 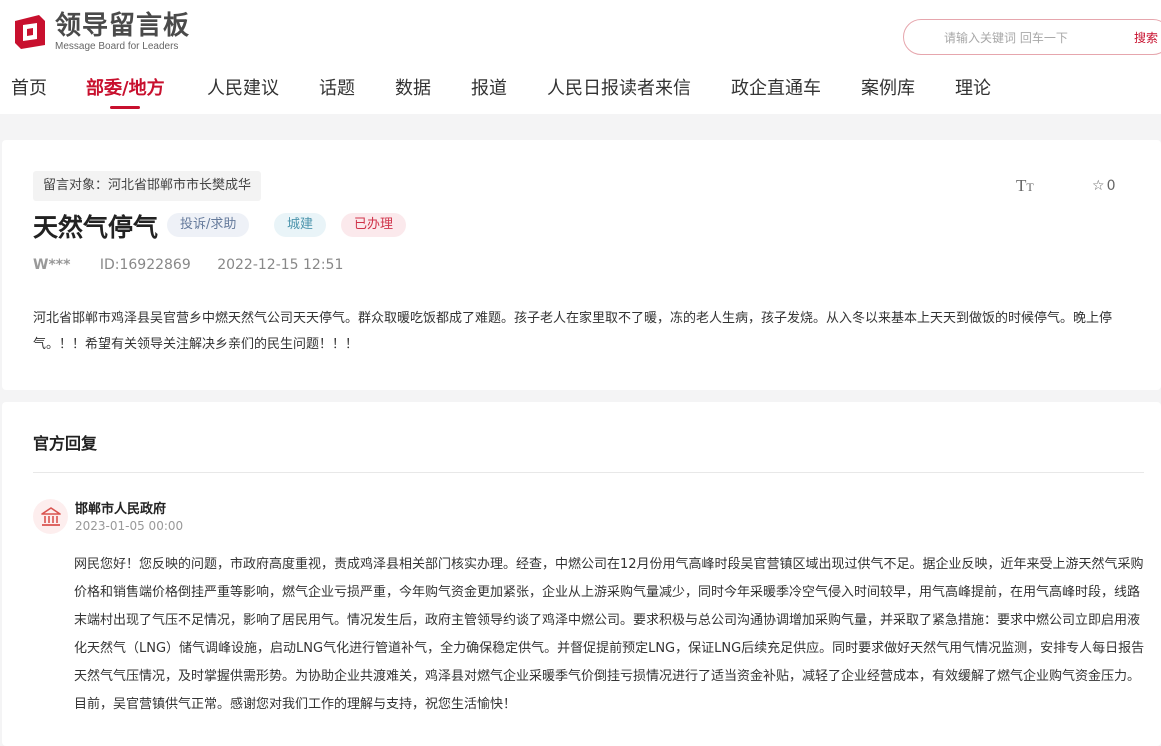 I want to click on logo-subtitle: Message Board for Leaders, so click(x=117, y=46).